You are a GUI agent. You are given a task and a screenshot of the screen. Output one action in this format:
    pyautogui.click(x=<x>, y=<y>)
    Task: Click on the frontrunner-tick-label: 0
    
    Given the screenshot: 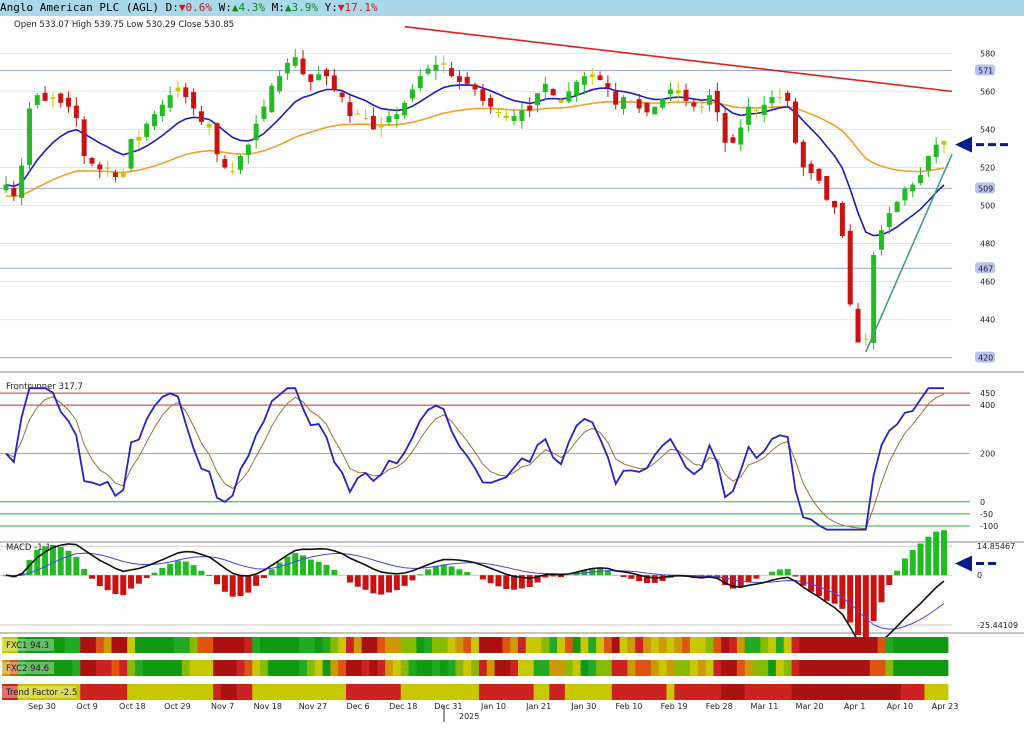 What is the action you would take?
    pyautogui.click(x=982, y=502)
    